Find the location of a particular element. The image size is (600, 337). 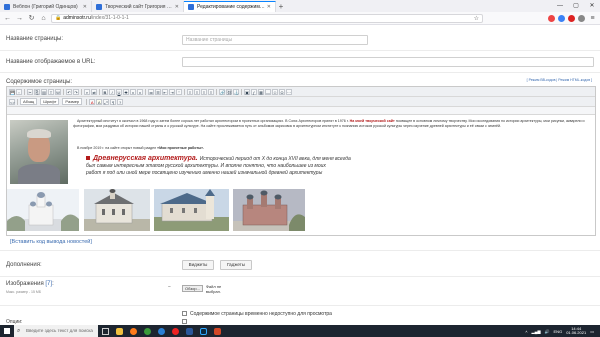

font-select: Шрифт is located at coordinates (50, 101).